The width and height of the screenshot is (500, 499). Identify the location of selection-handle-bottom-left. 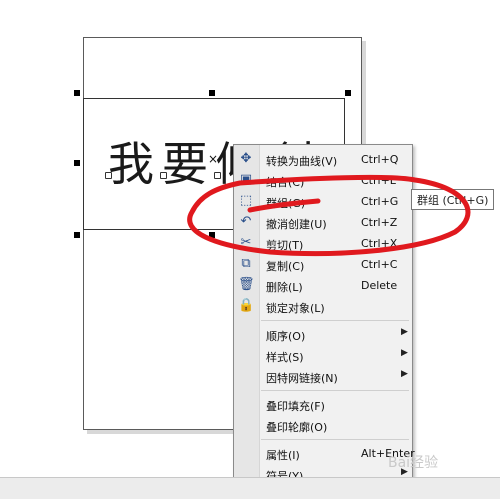
(77, 235).